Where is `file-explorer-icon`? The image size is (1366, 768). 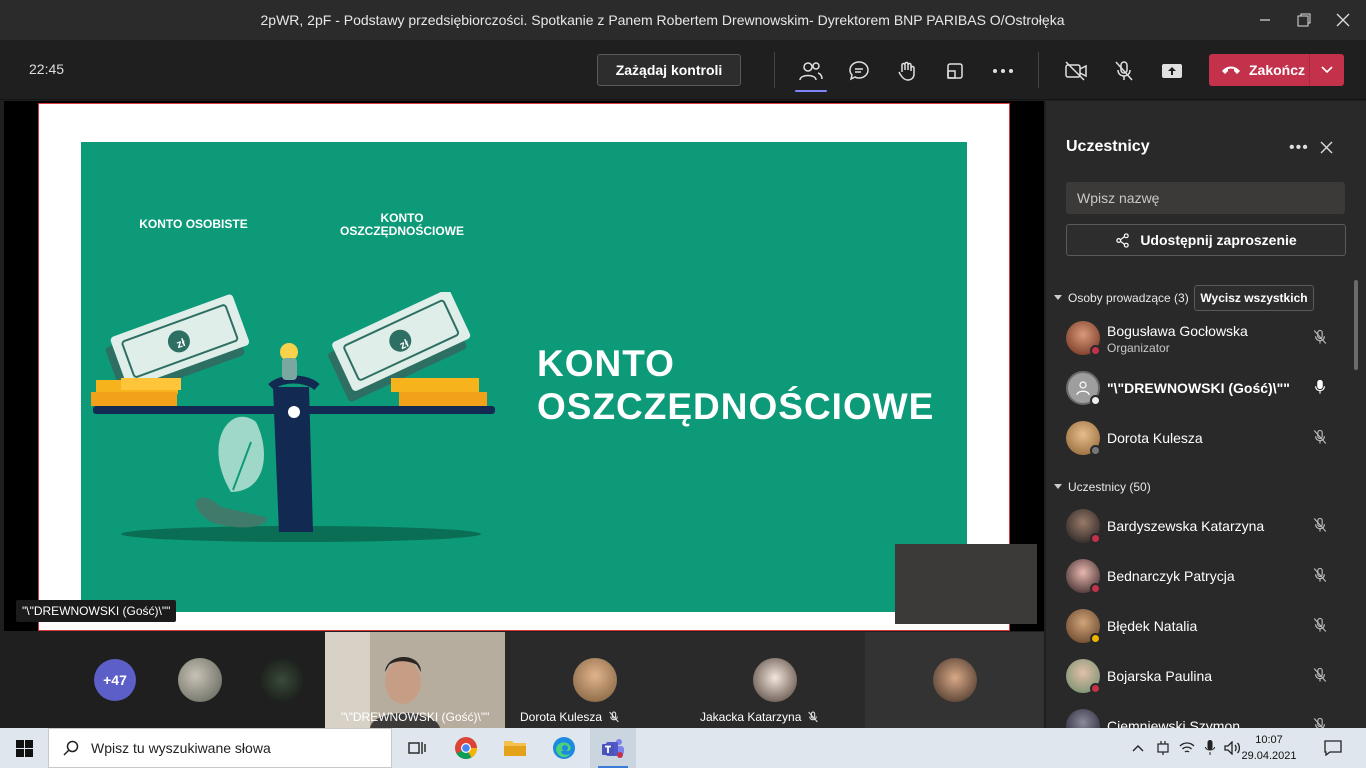
file-explorer-icon is located at coordinates (515, 748).